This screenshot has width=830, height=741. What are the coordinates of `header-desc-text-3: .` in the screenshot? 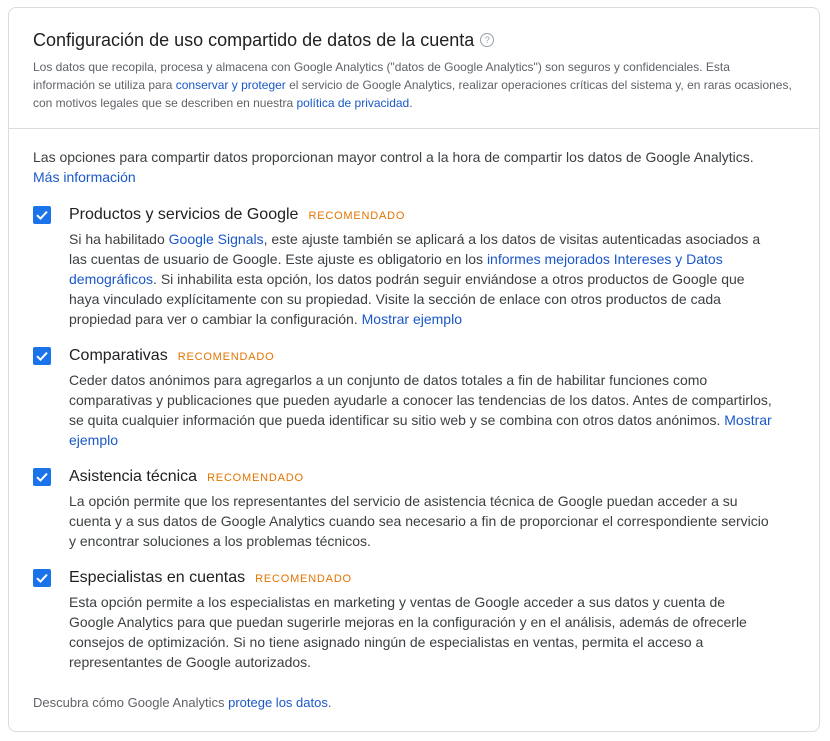 It's located at (411, 103).